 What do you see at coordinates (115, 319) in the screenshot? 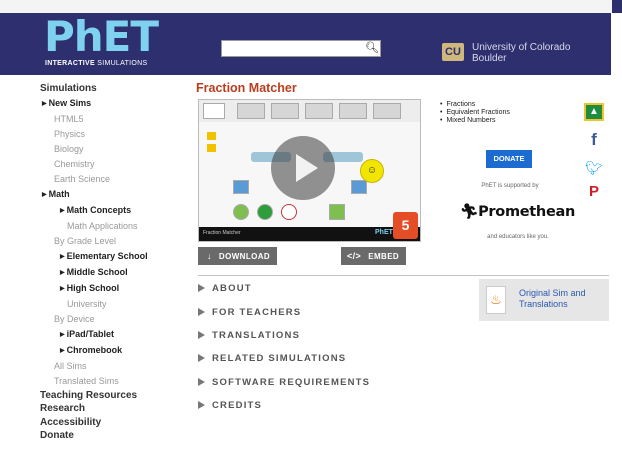
I see `sidebar-item-by-device: By Device` at bounding box center [115, 319].